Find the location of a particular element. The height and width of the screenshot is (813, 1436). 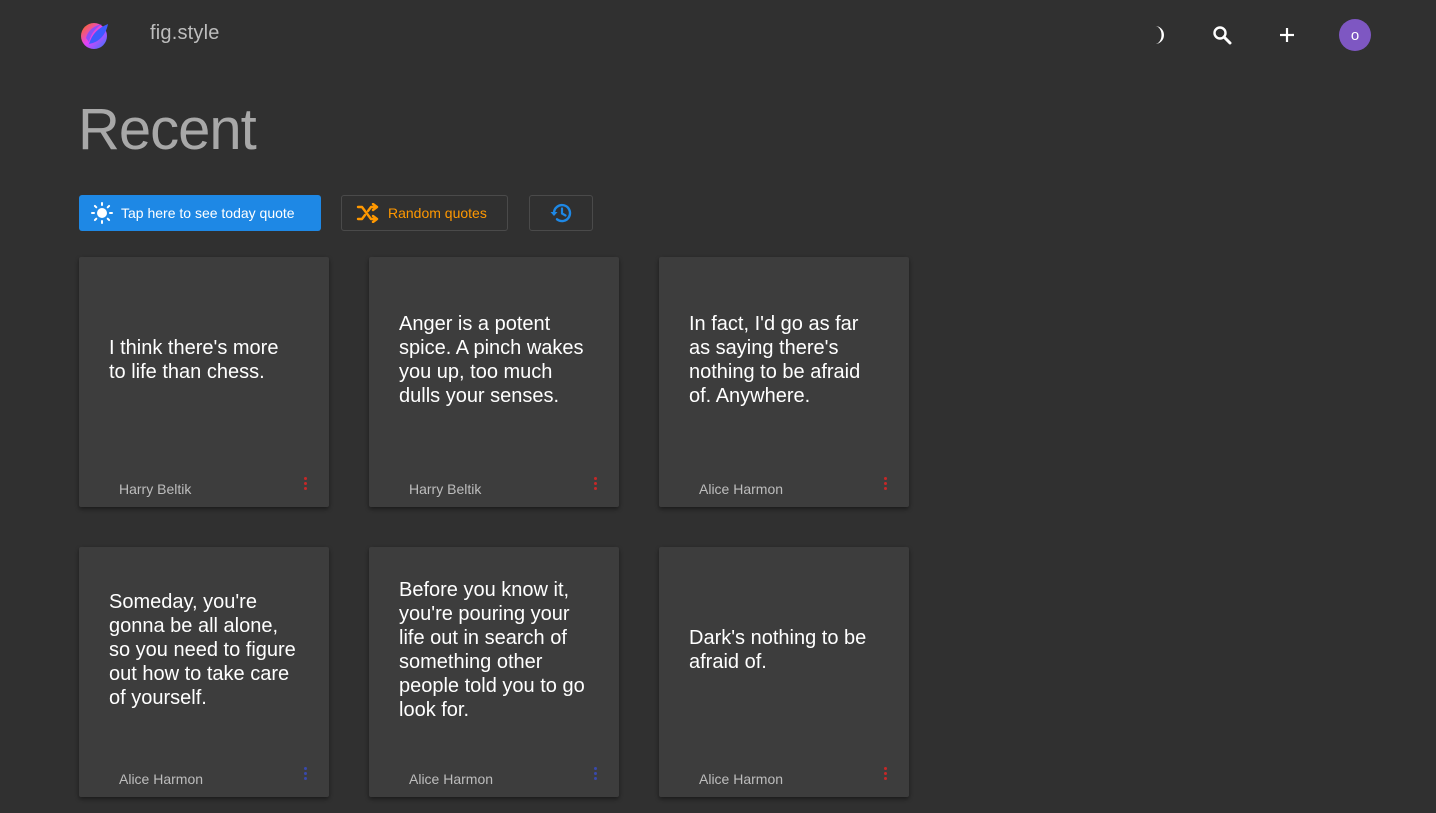

history-button is located at coordinates (561, 213).